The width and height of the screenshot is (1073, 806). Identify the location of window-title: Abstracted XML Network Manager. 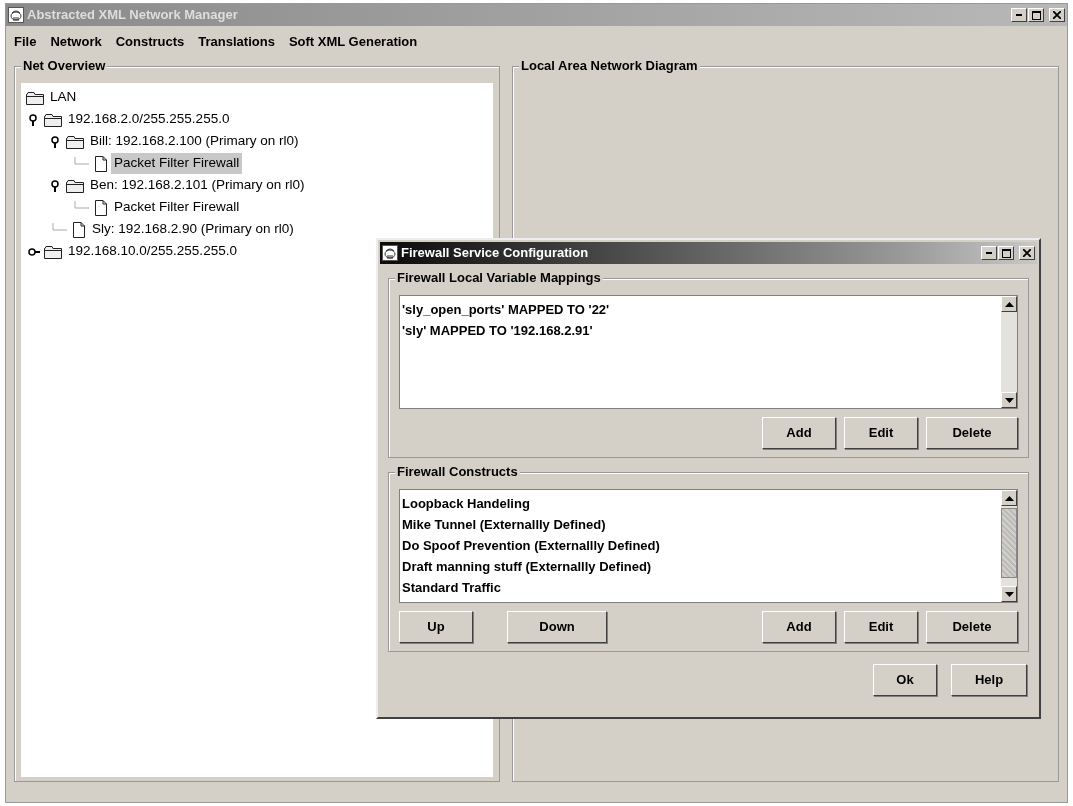
(132, 15).